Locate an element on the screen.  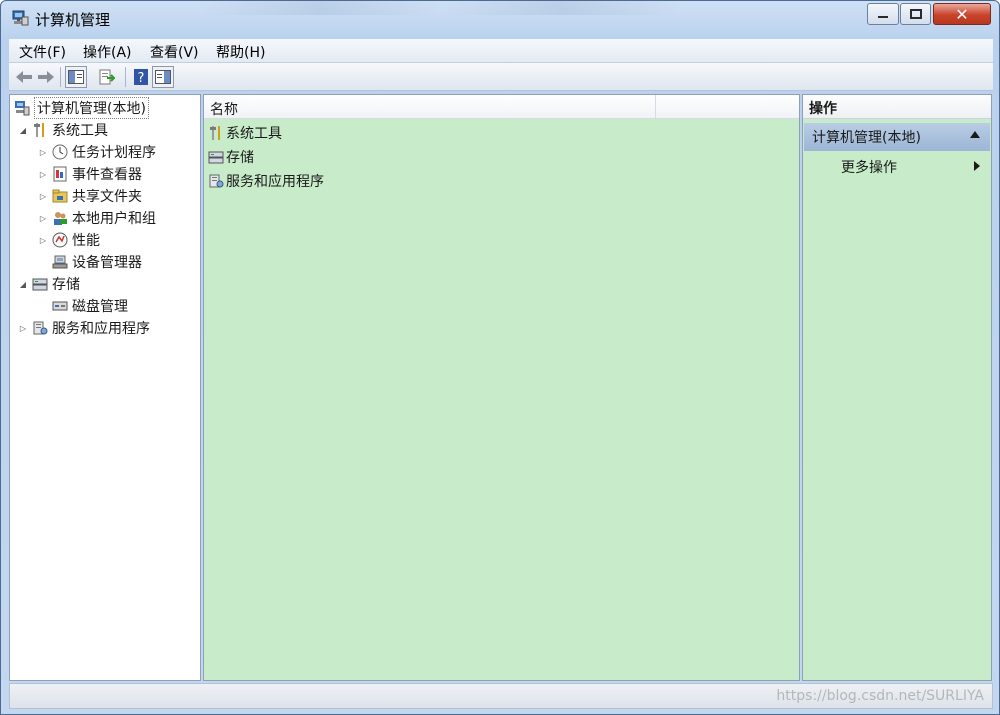
maximize-button is located at coordinates (915, 14).